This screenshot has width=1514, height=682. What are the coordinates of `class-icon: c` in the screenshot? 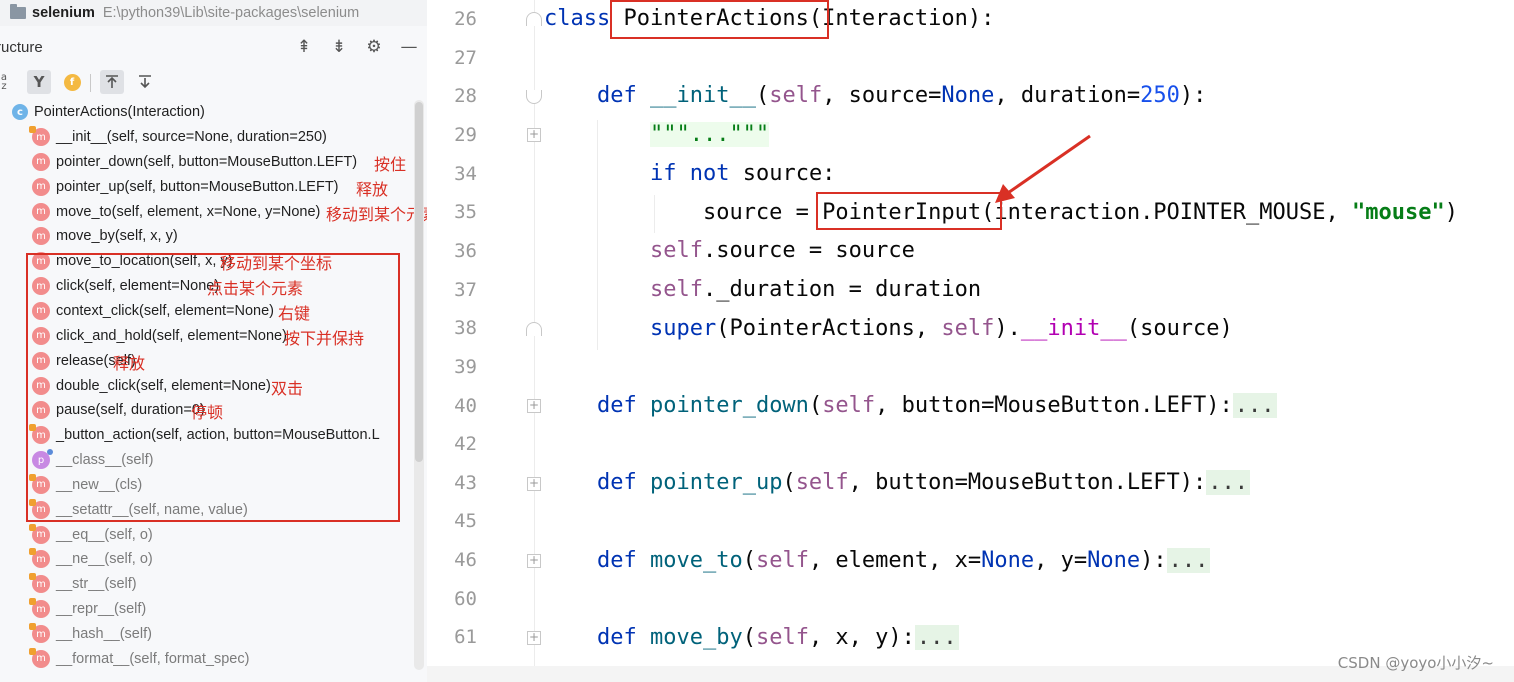 It's located at (20, 112).